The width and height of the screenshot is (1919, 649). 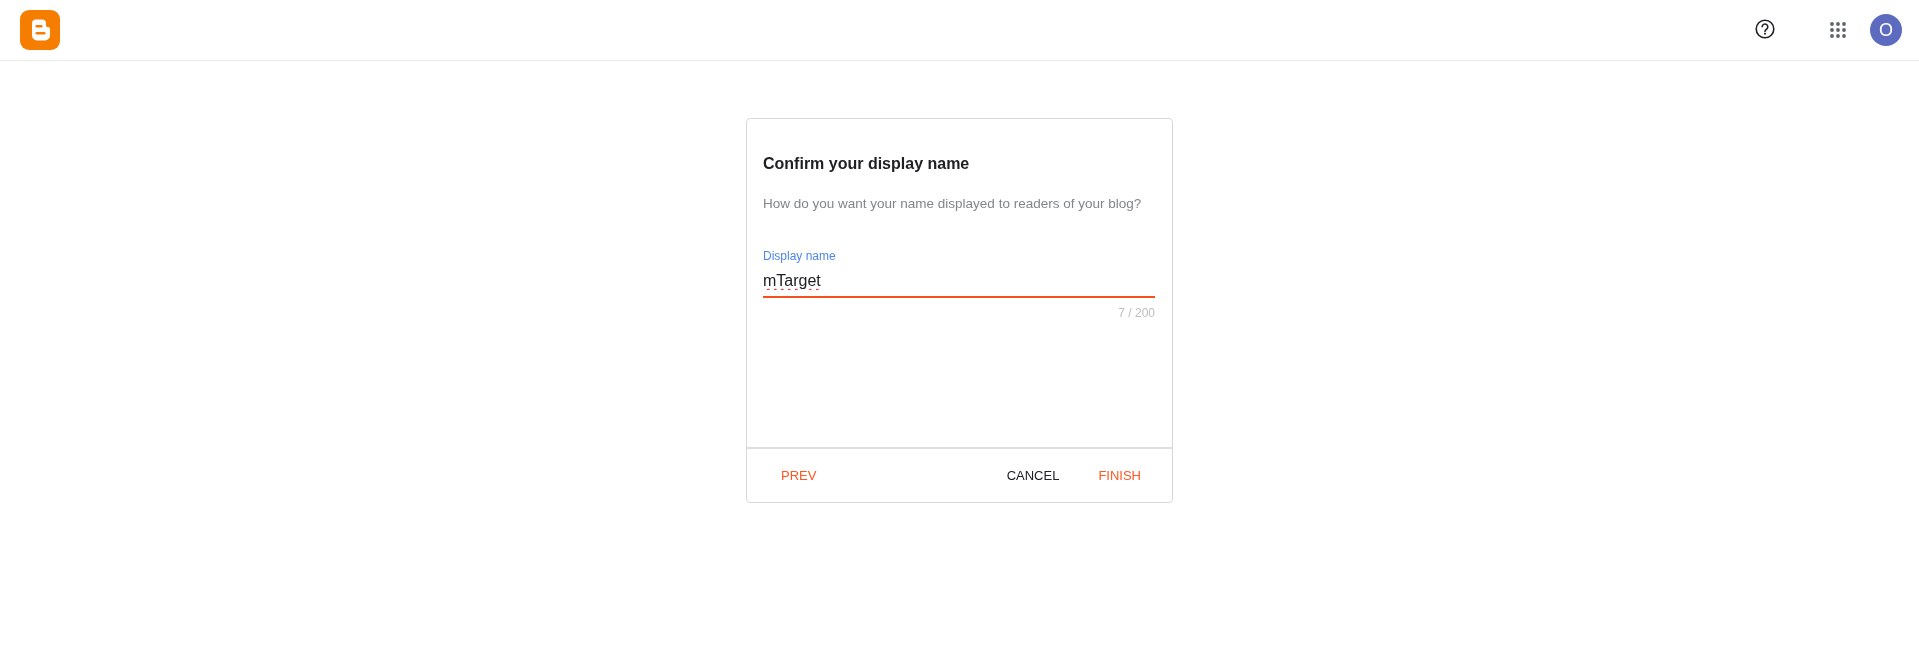 What do you see at coordinates (1765, 29) in the screenshot?
I see `help-icon` at bounding box center [1765, 29].